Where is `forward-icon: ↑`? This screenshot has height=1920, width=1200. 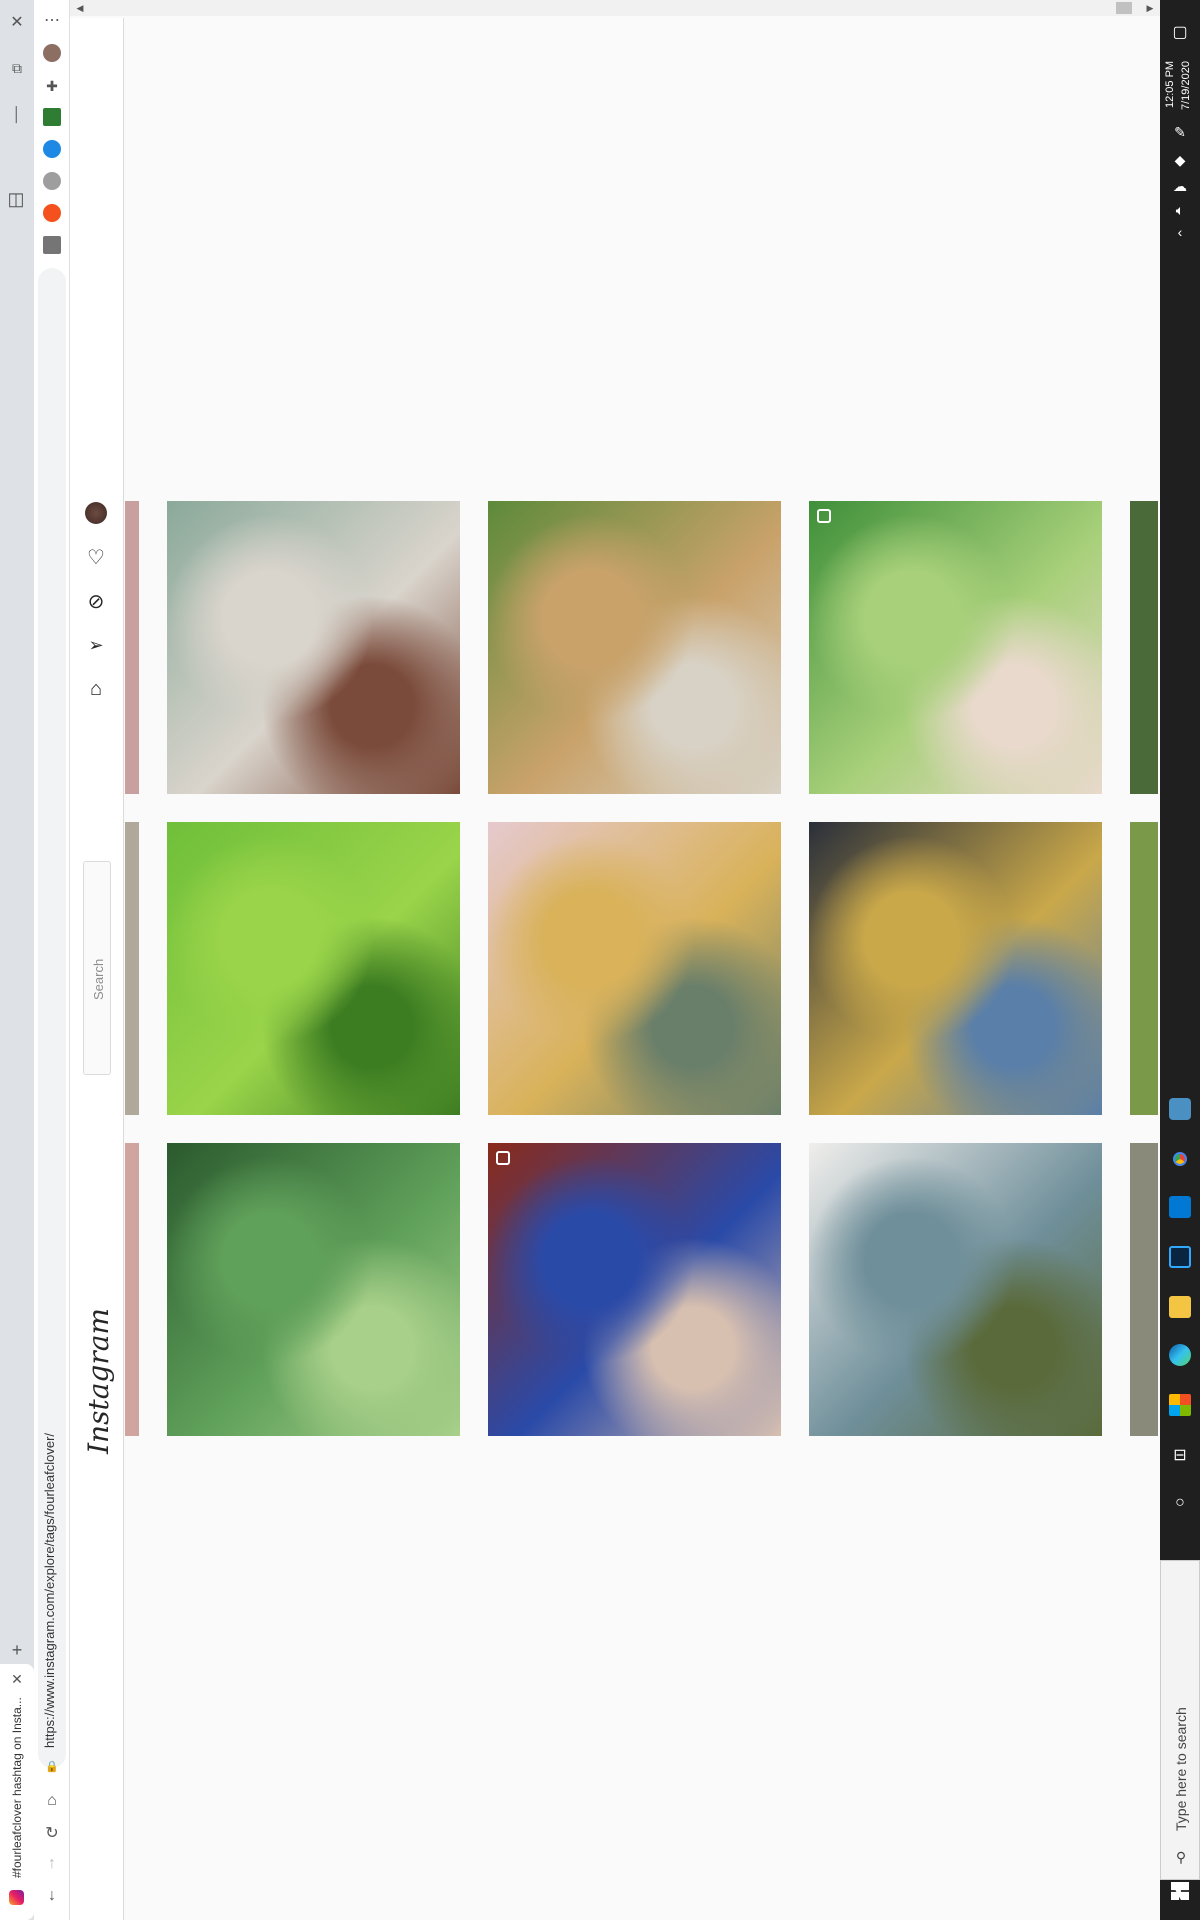
forward-icon: ↑ is located at coordinates (52, 1864).